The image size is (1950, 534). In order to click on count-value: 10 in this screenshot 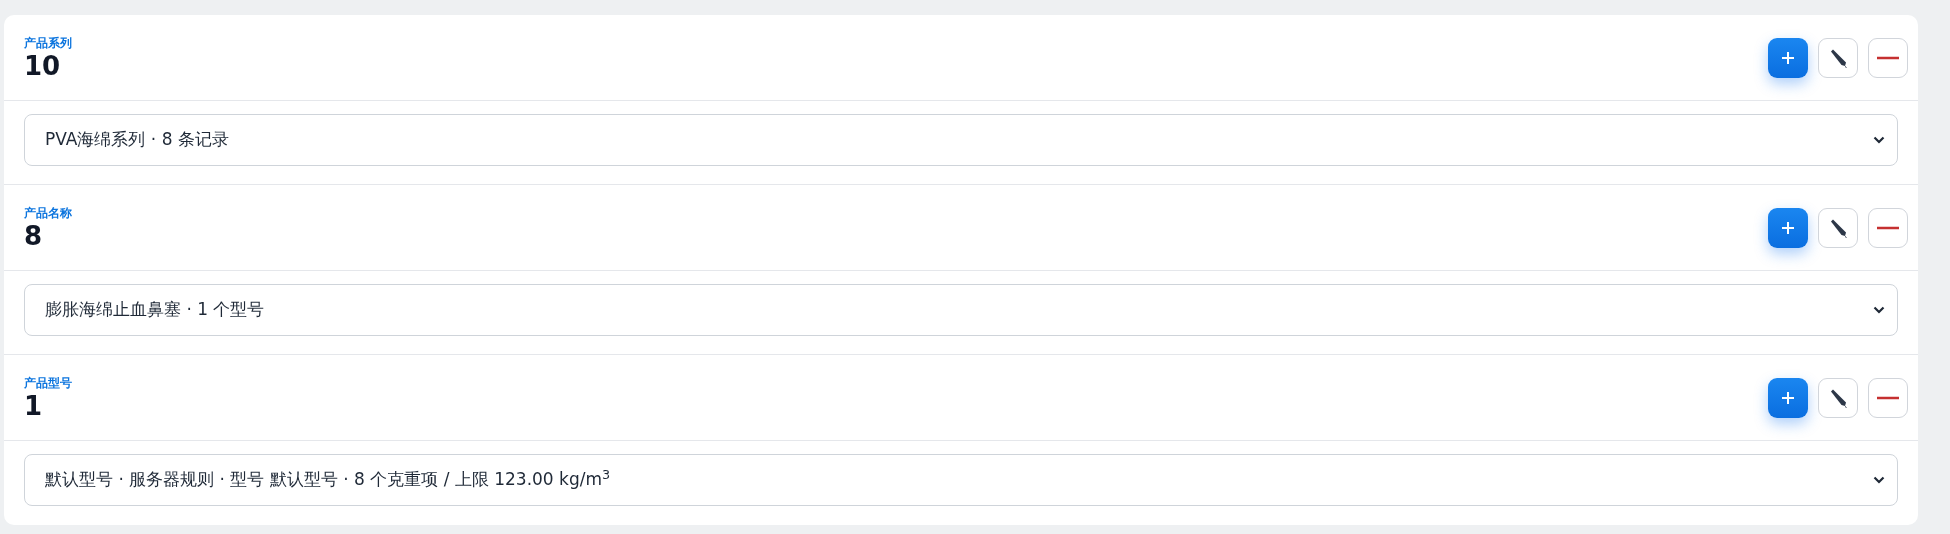, I will do `click(43, 65)`.